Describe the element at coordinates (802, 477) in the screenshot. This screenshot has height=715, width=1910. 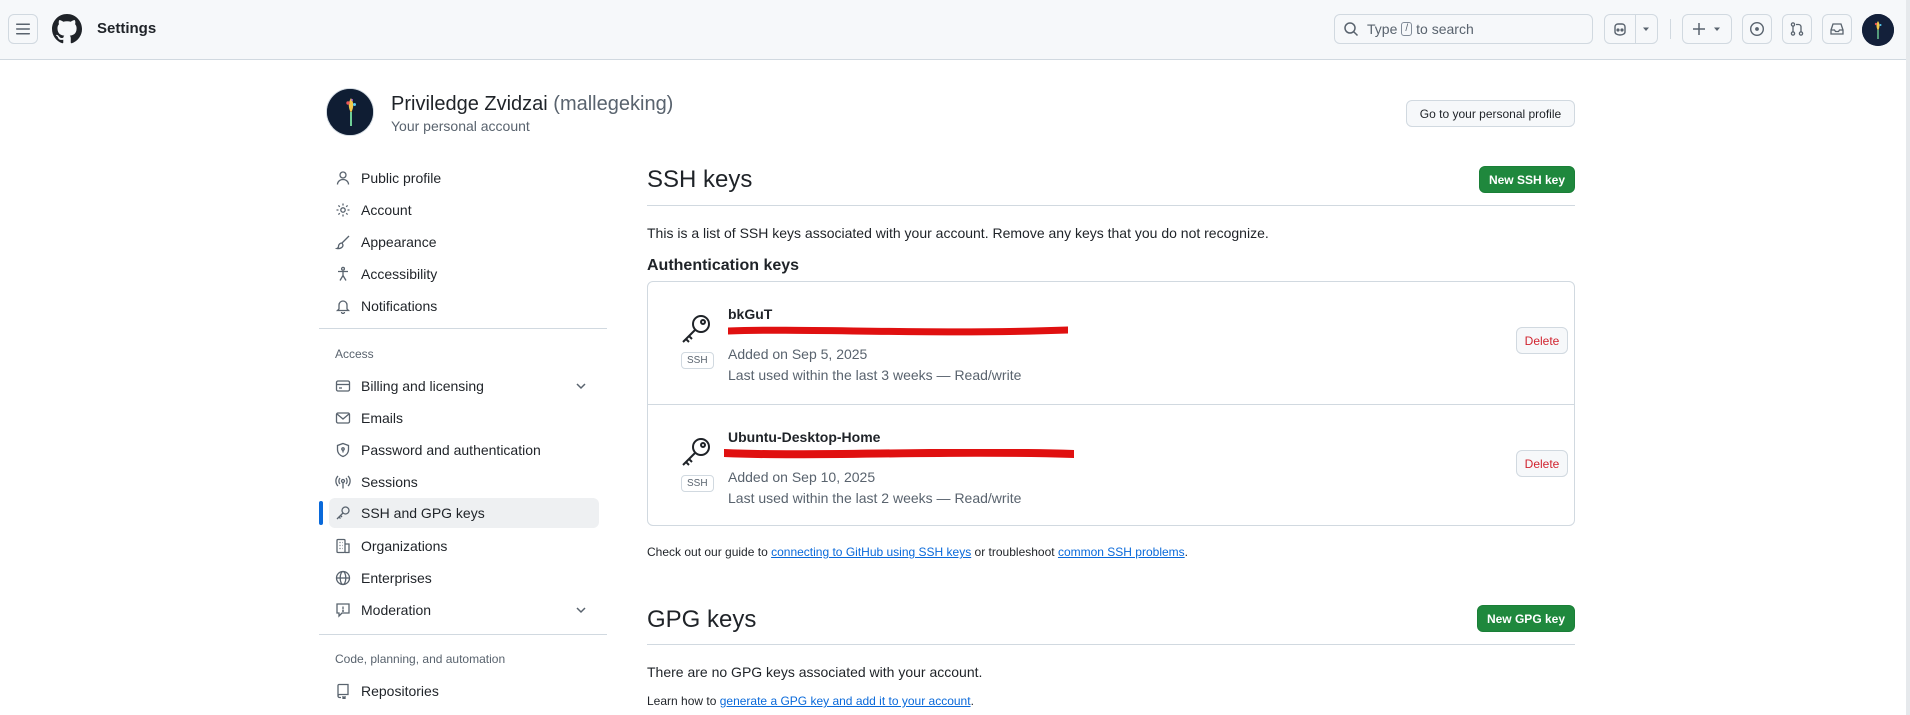
I see `ssh-key-added-date: Added on Sep 10, 2025` at that location.